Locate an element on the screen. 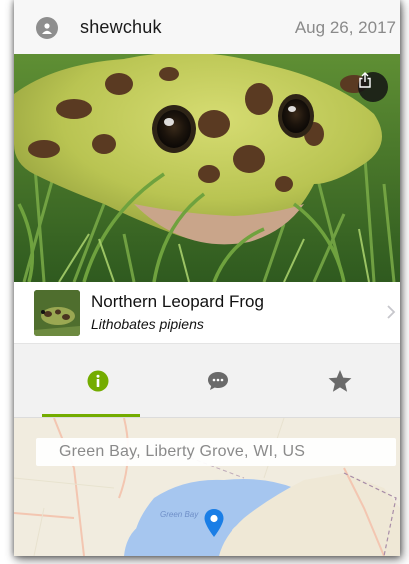  speech-bubble-icon is located at coordinates (218, 381).